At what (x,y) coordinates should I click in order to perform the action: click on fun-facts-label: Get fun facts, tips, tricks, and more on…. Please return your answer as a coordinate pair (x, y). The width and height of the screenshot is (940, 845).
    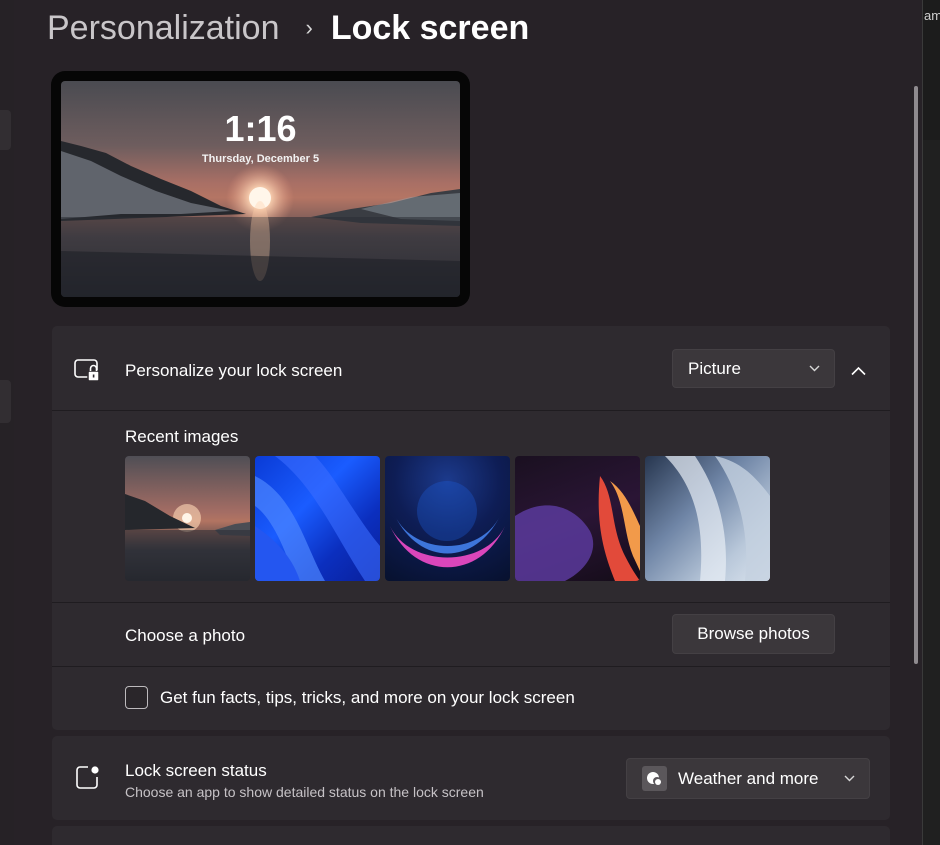
    Looking at the image, I should click on (367, 697).